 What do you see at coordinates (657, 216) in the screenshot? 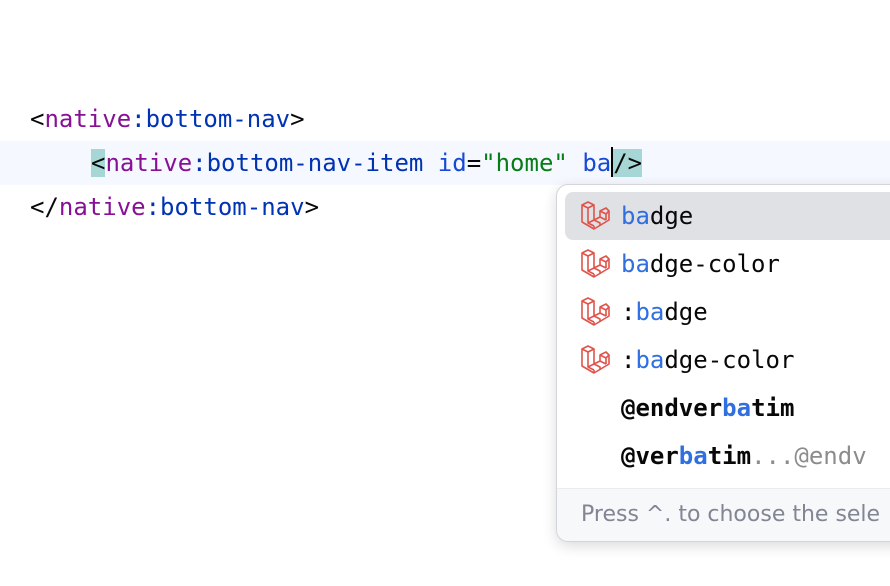
I see `completion-label: badge` at bounding box center [657, 216].